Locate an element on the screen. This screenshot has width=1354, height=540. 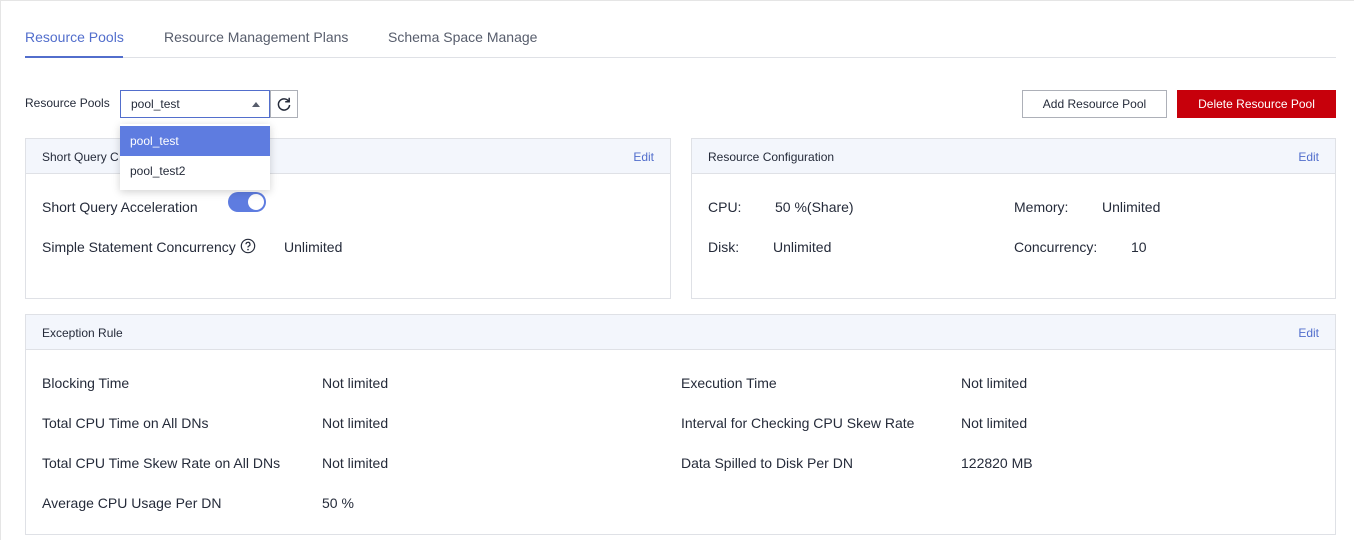
cpu-time-skew-rate-label: Total CPU Time Skew Rate on All DNs is located at coordinates (161, 463).